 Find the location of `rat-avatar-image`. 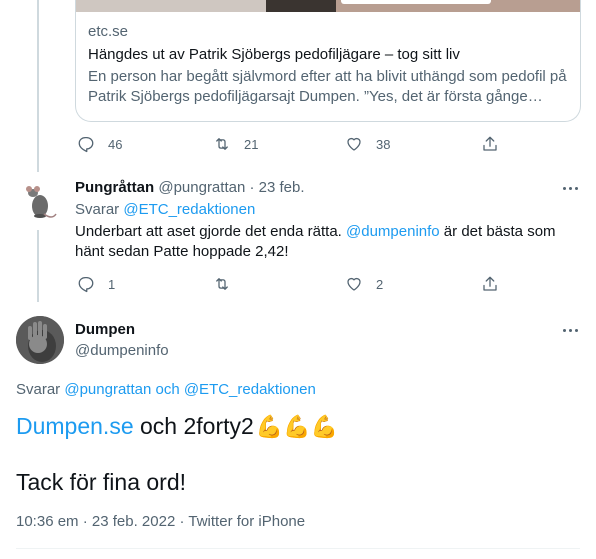

rat-avatar-image is located at coordinates (41, 202).